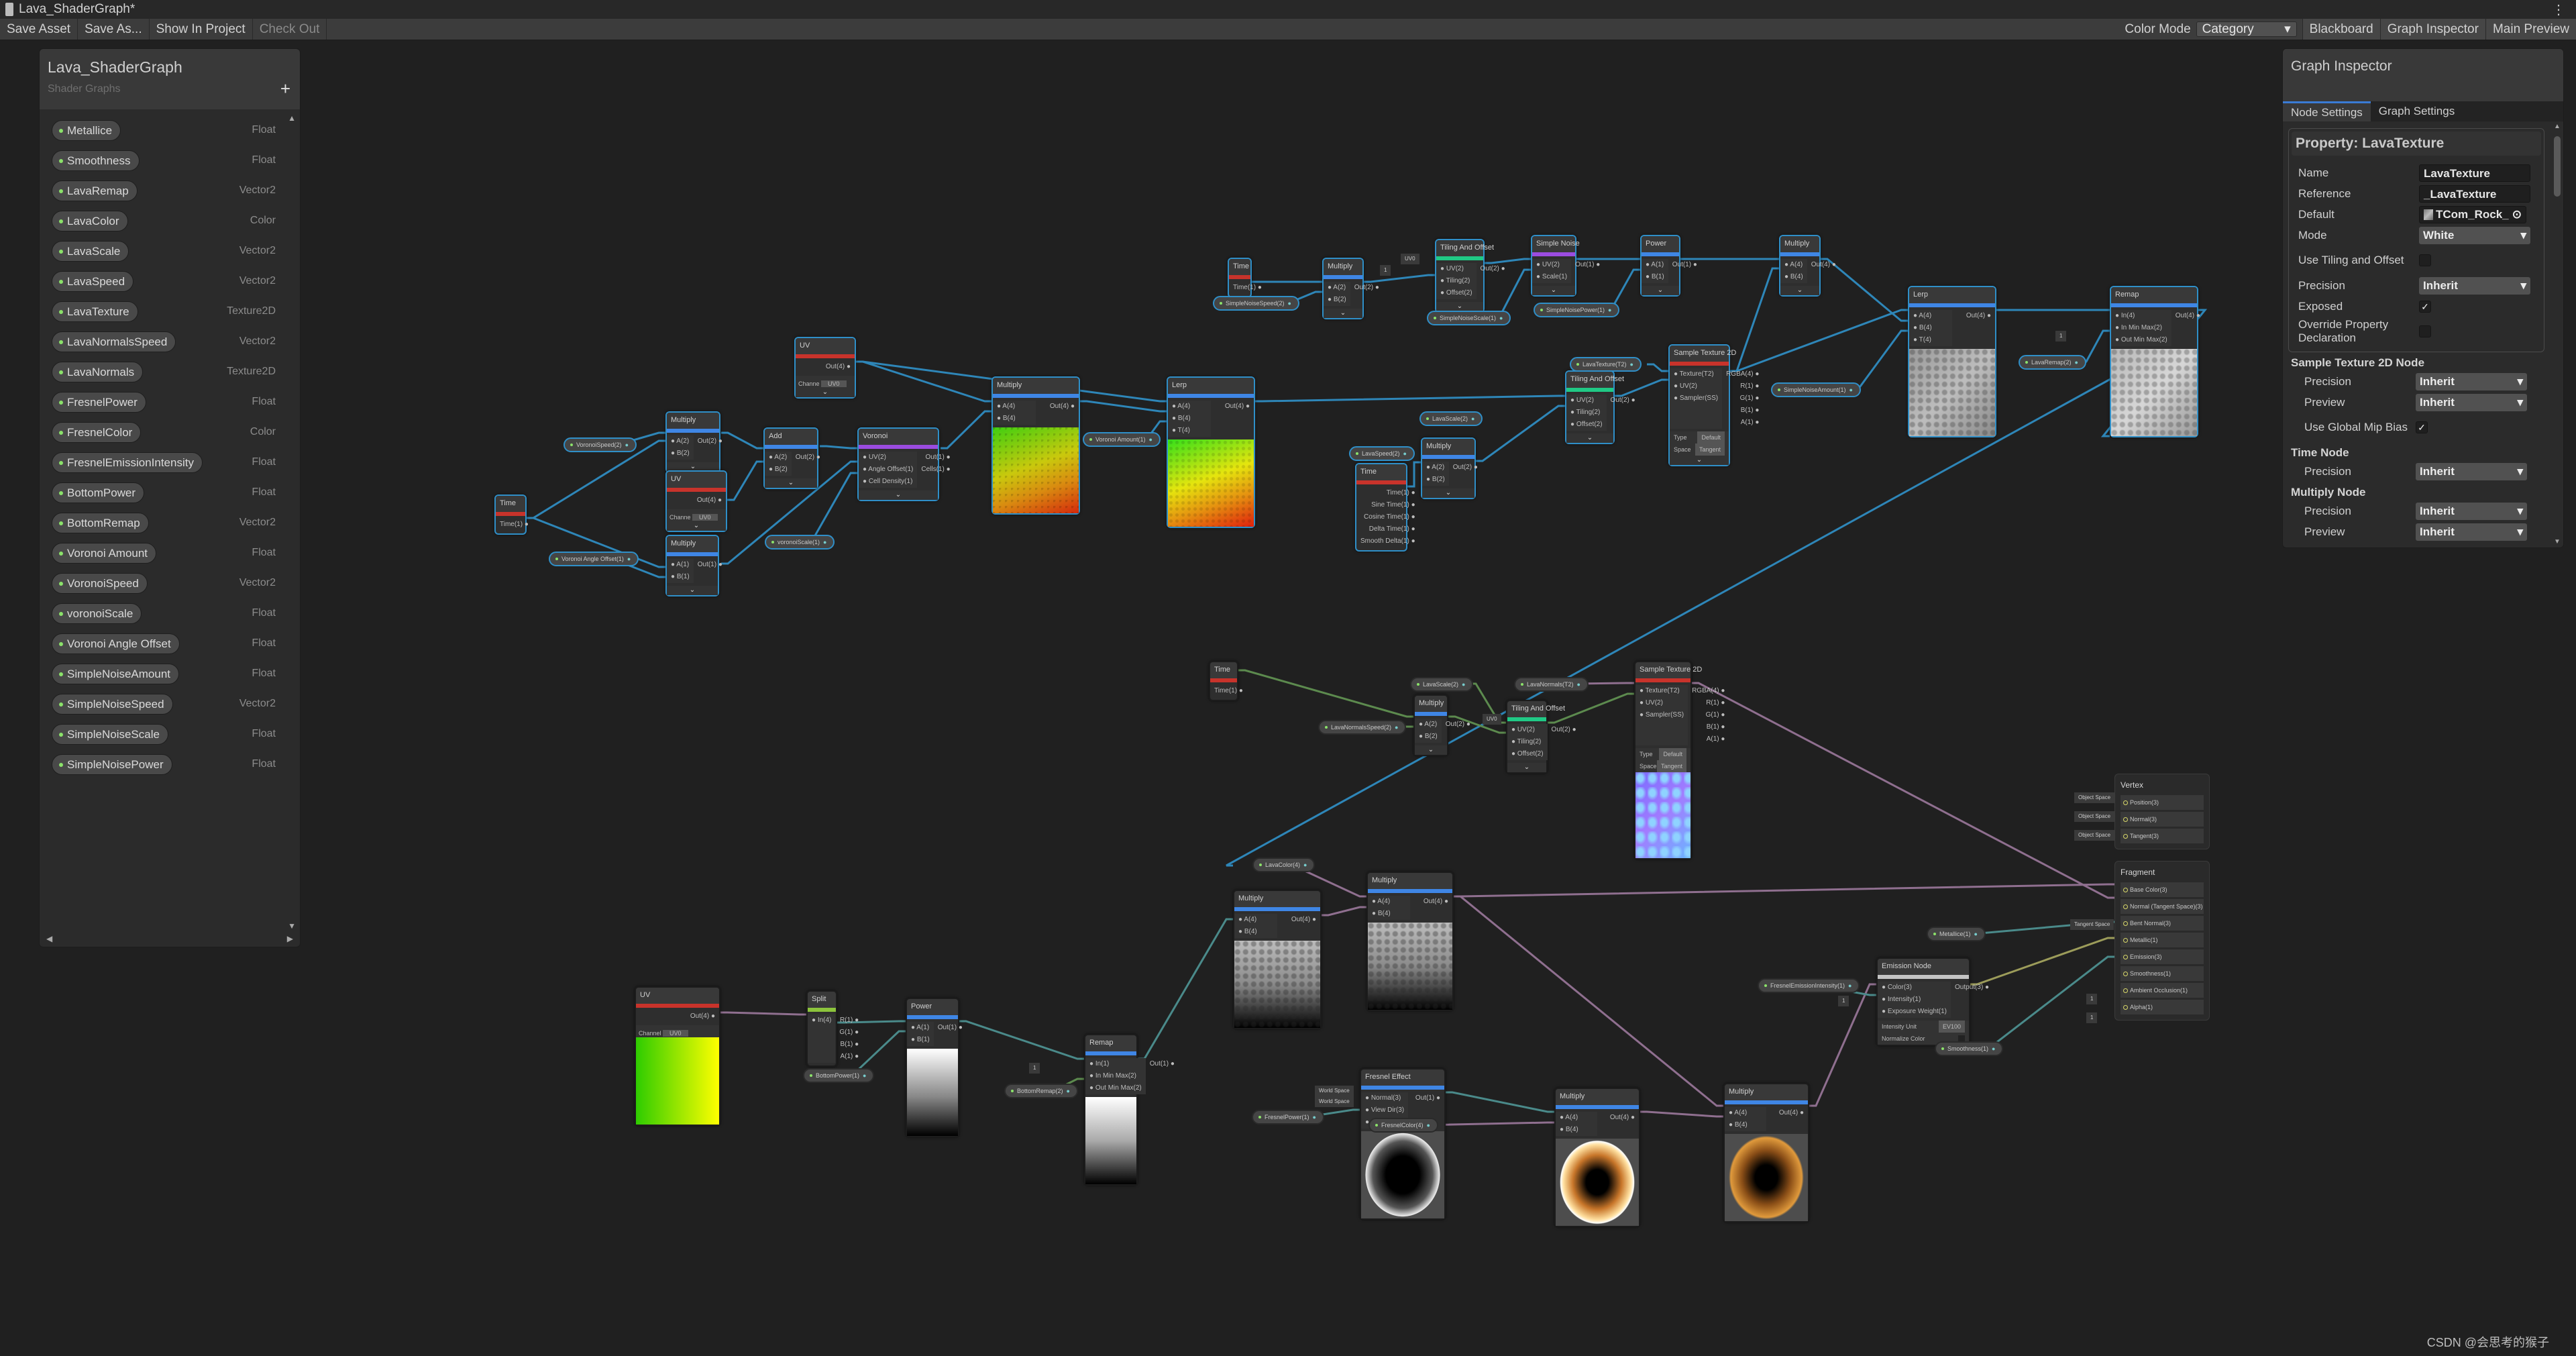 This screenshot has width=2576, height=1356. Describe the element at coordinates (1551, 684) in the screenshot. I see `property-node-lava-normals: LavaNormals(T2) ●` at that location.